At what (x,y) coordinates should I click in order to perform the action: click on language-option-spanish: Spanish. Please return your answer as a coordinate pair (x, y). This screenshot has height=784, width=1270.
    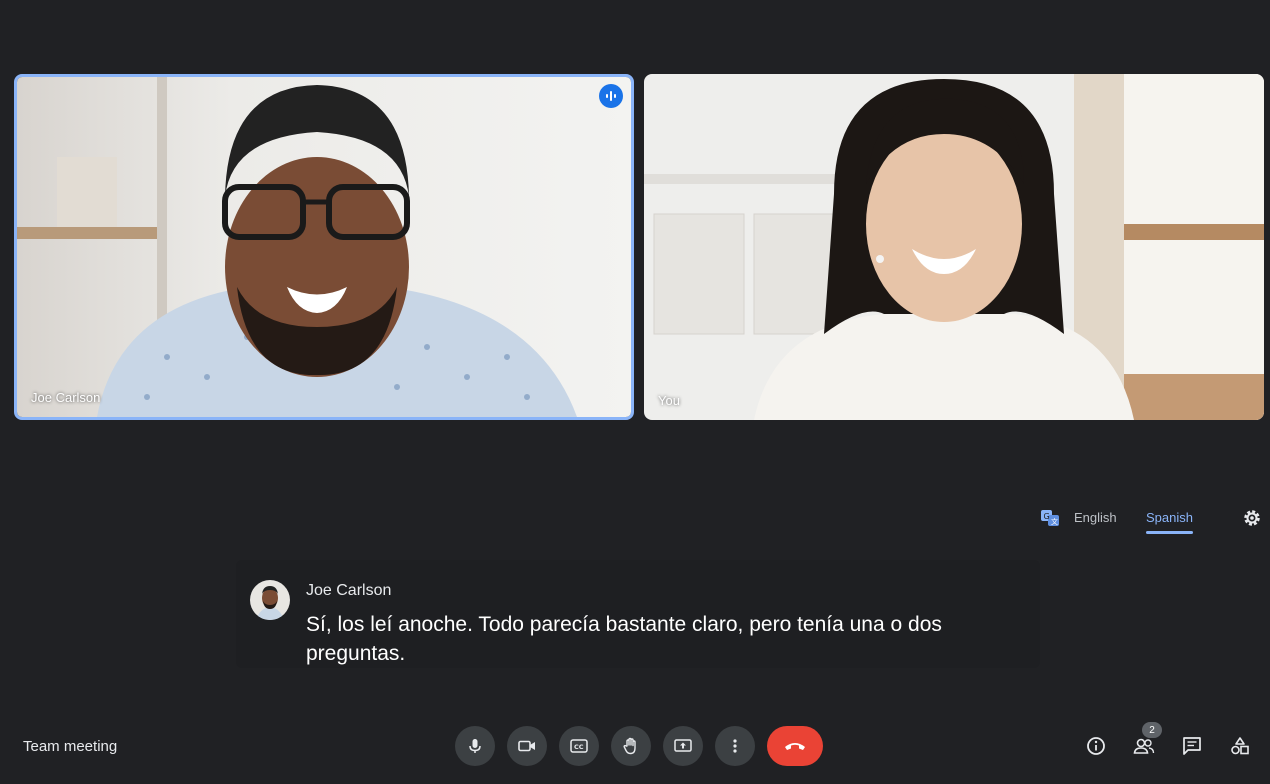
    Looking at the image, I should click on (1169, 522).